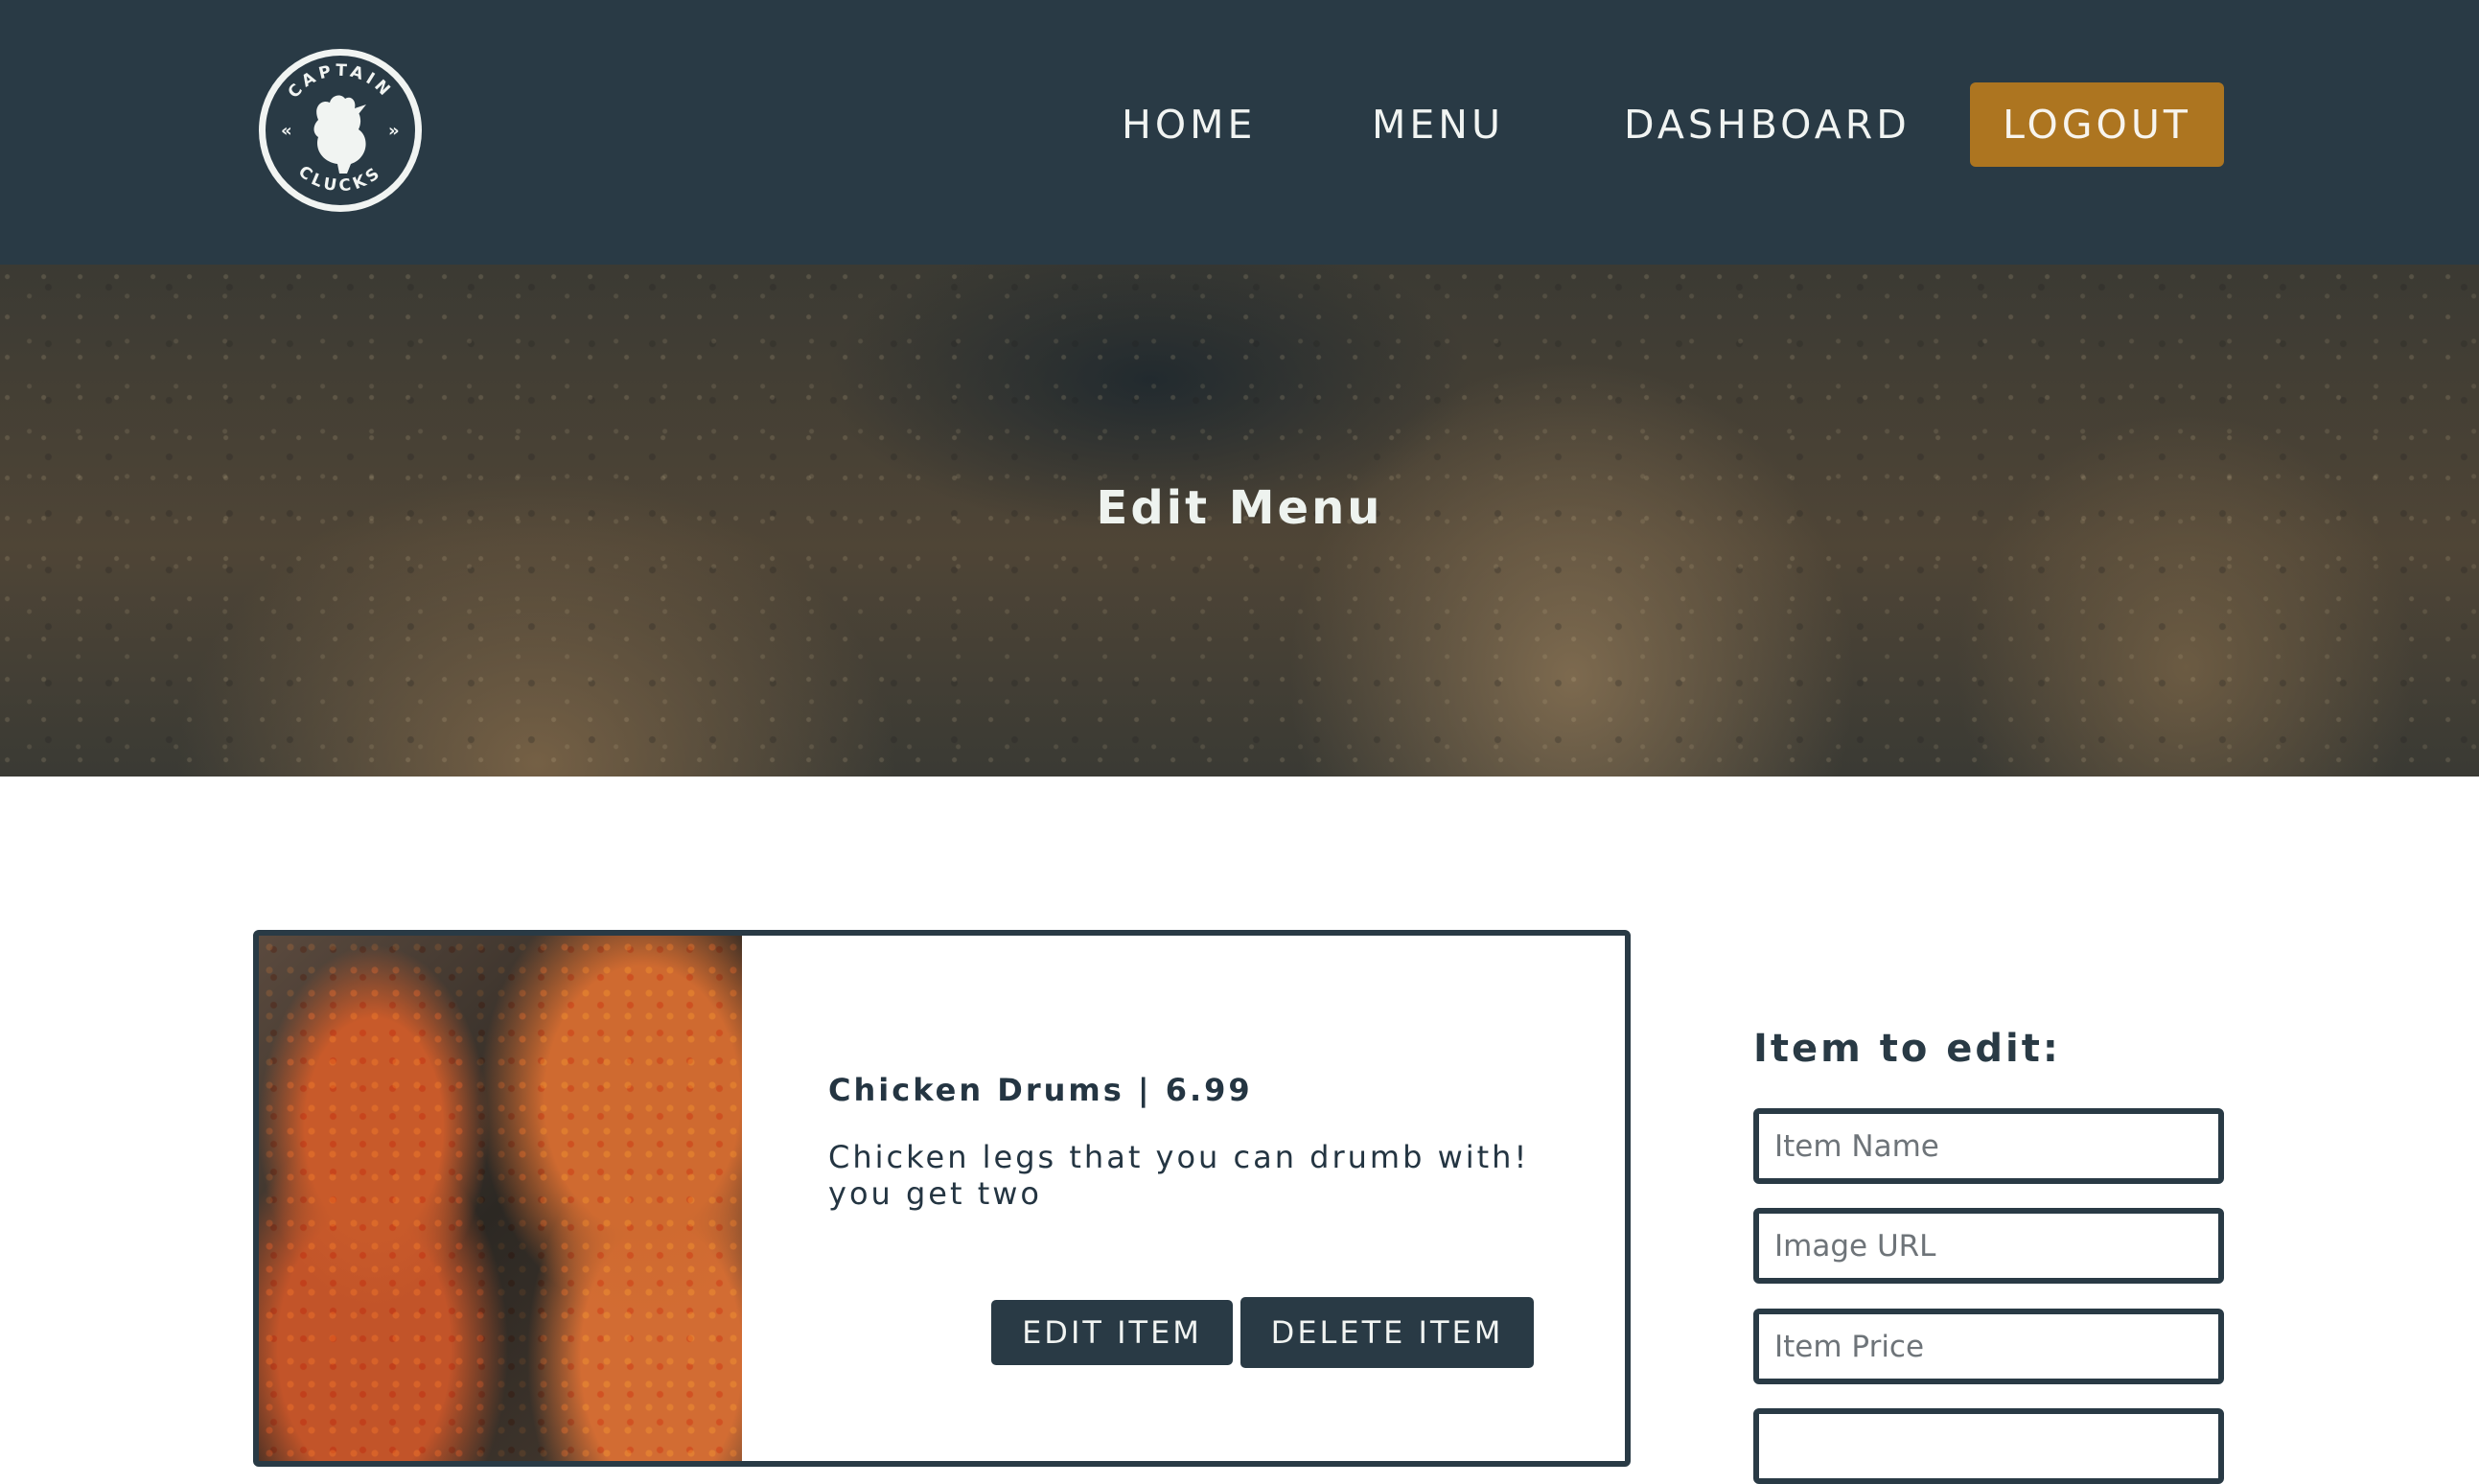 The width and height of the screenshot is (2479, 1484). I want to click on logout-button: LOGOUT, so click(2097, 125).